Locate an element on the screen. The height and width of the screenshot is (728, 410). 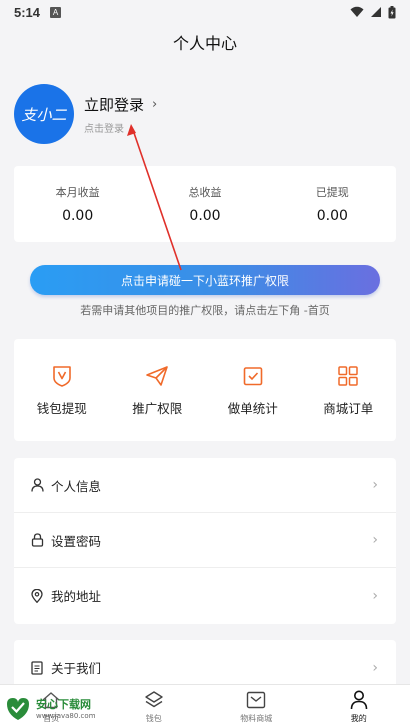
grid-item-mall-orders: 商城订单 is located at coordinates (349, 390).